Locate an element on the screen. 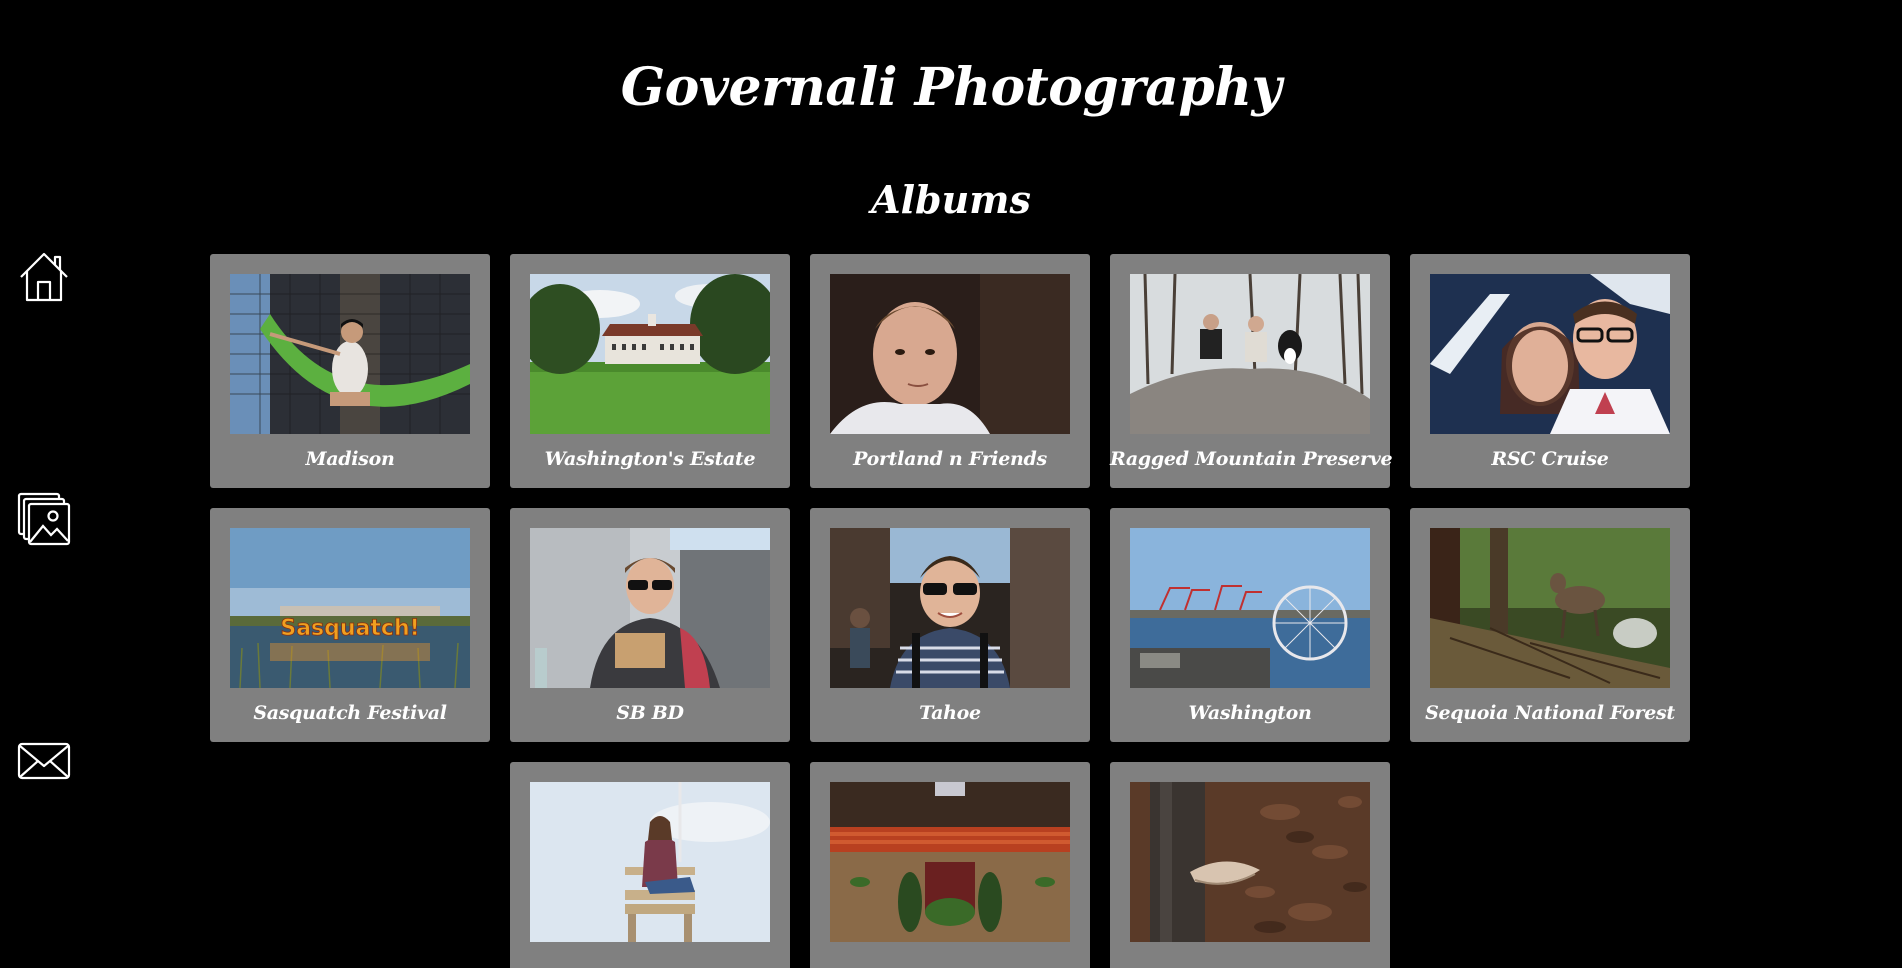  album-thumbnail: Sasquatch! is located at coordinates (350, 608).